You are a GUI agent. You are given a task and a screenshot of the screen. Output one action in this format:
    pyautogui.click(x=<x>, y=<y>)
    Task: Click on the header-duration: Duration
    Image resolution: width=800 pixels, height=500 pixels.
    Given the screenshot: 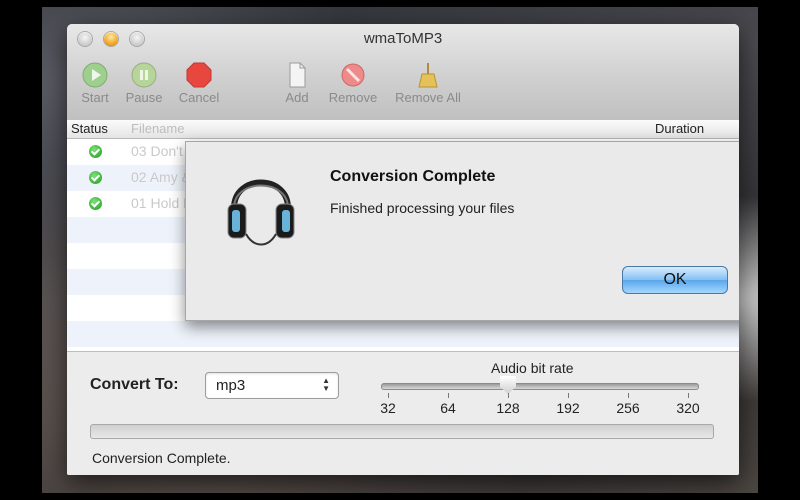 What is the action you would take?
    pyautogui.click(x=679, y=128)
    